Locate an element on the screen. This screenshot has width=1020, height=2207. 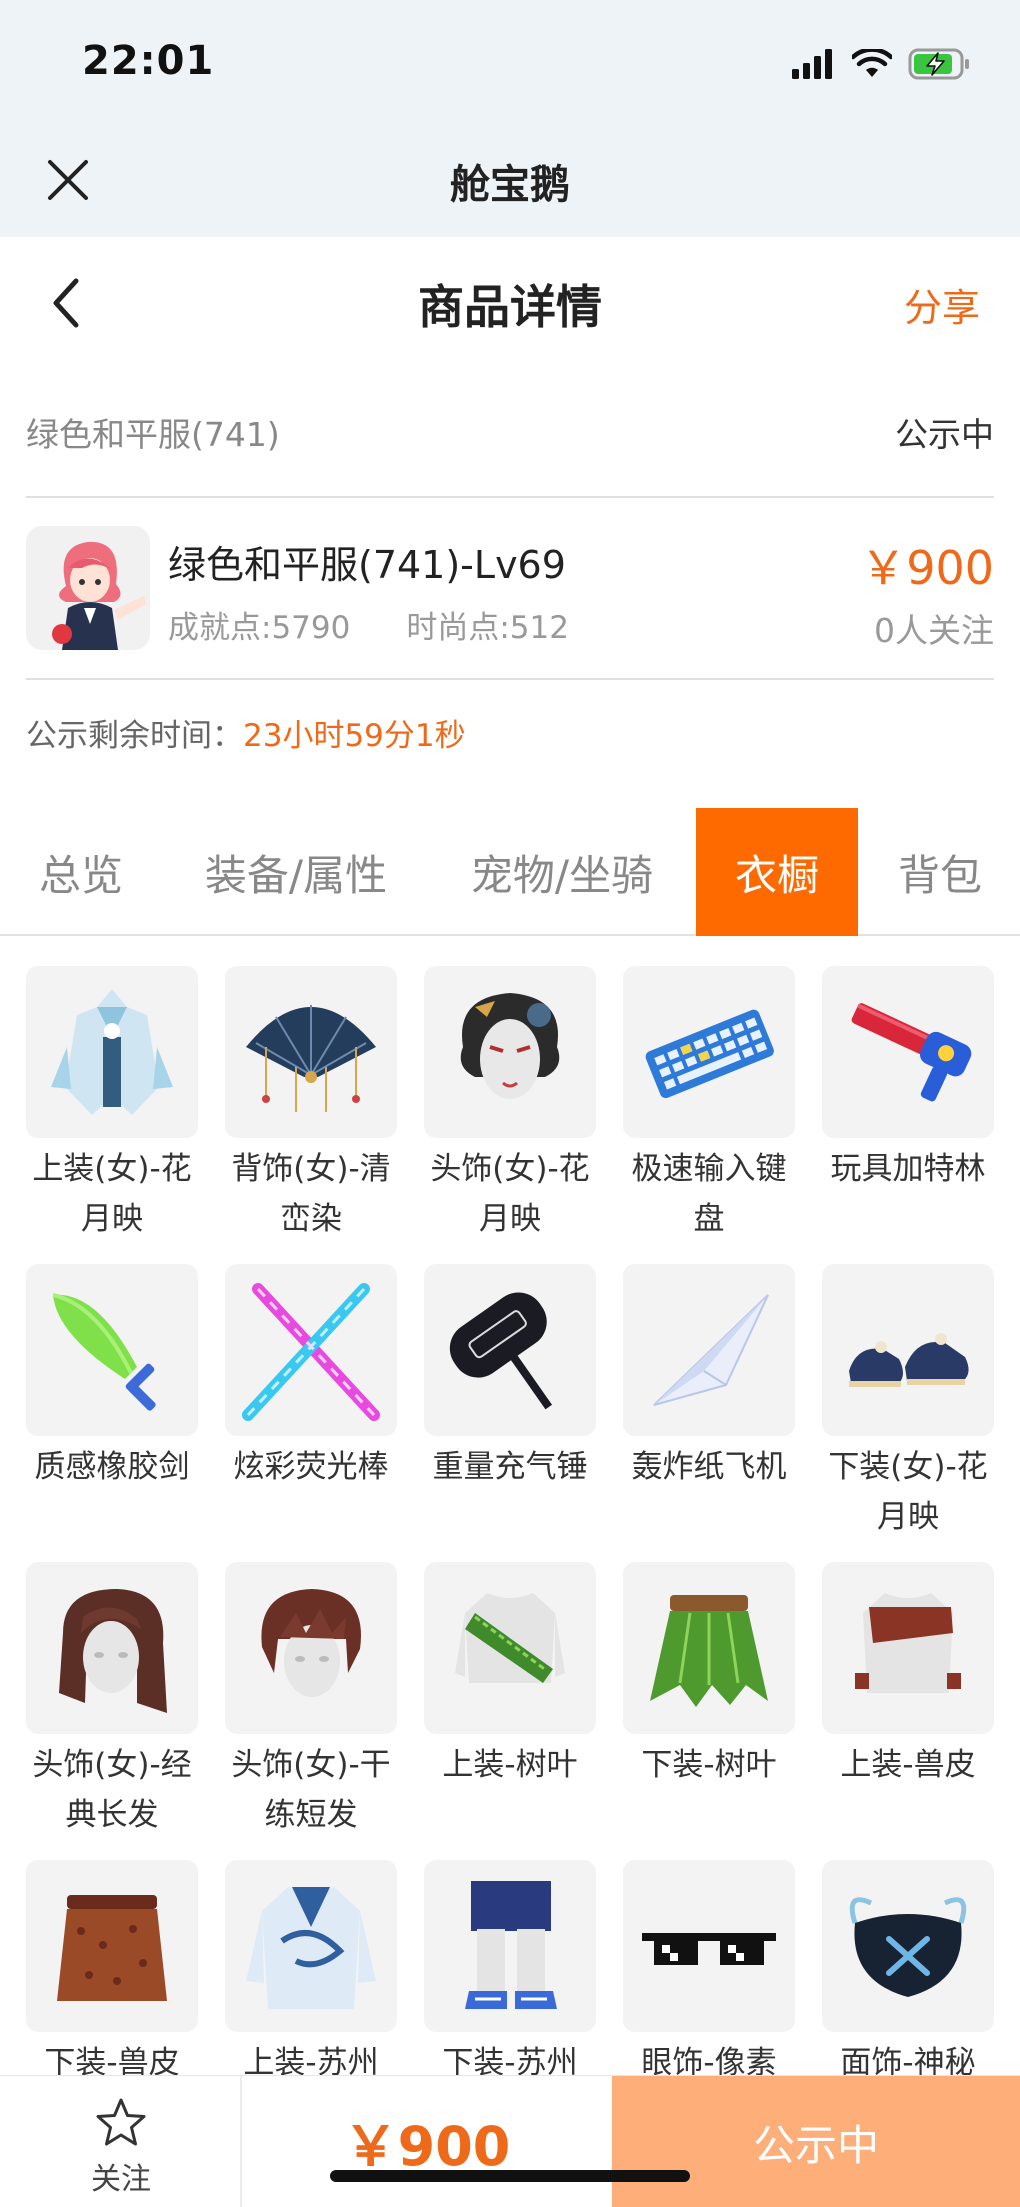
paper-plane-icon is located at coordinates (709, 1350).